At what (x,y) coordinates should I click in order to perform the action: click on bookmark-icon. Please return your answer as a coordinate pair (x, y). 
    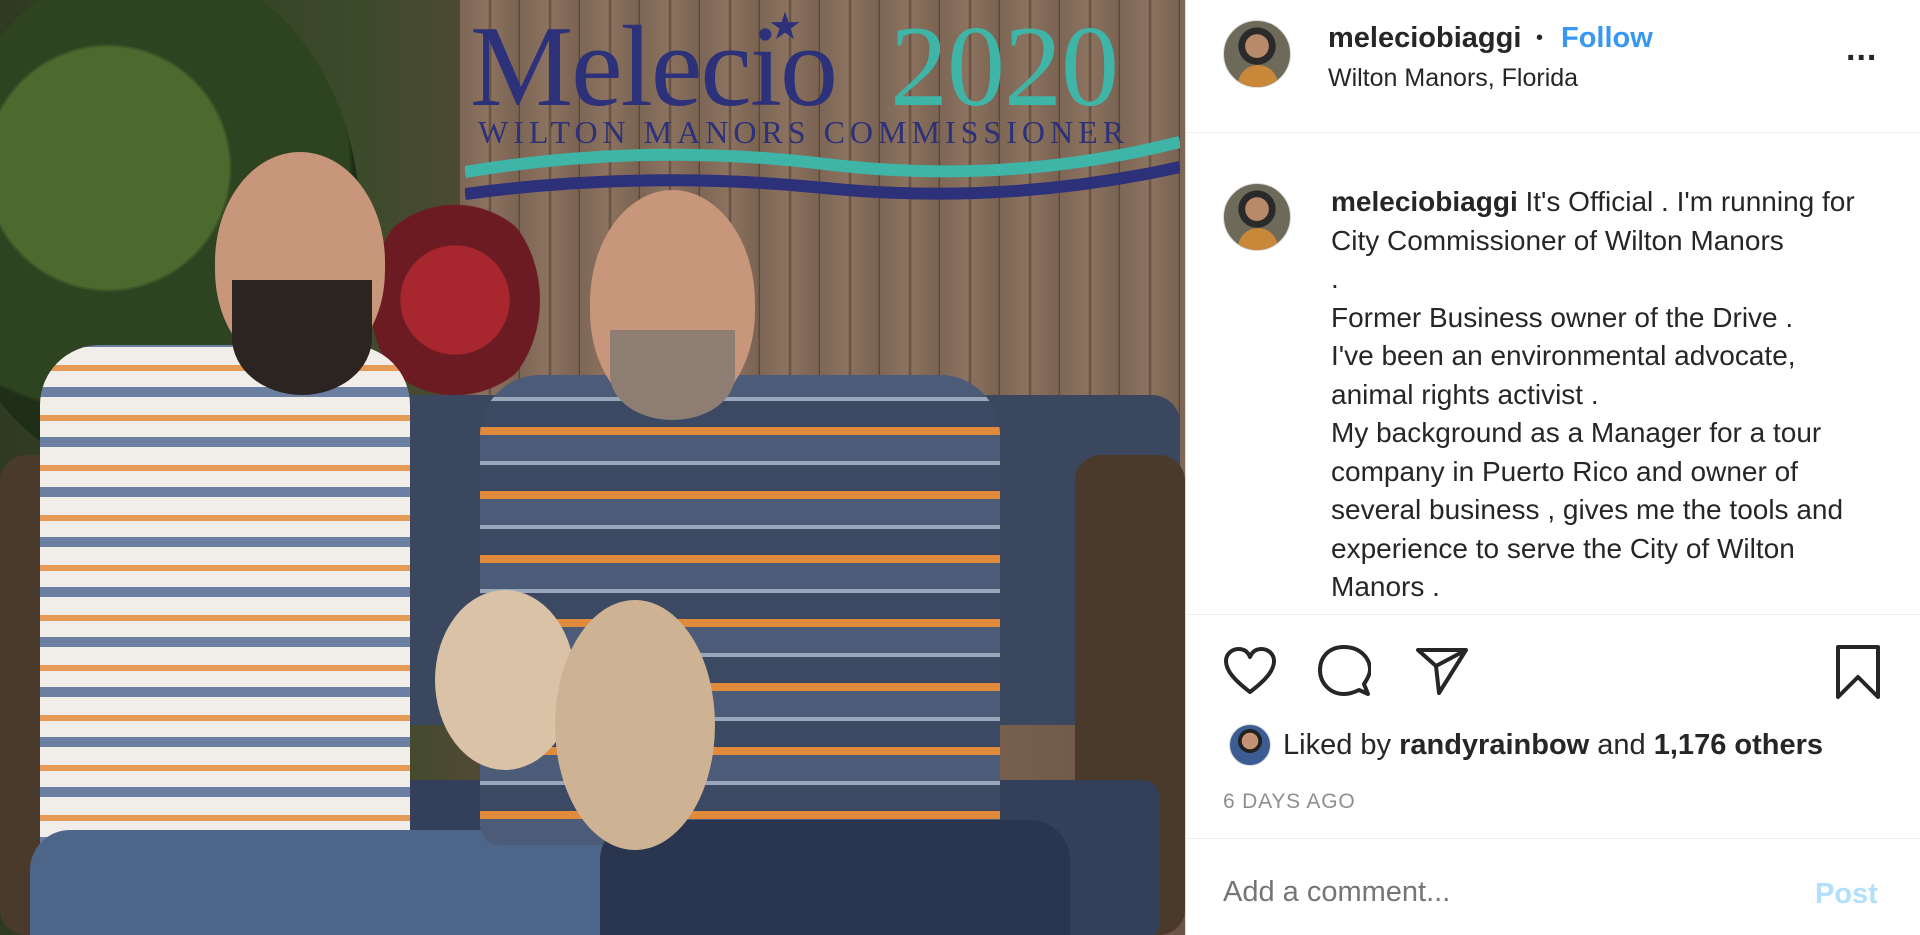
    Looking at the image, I should click on (1858, 672).